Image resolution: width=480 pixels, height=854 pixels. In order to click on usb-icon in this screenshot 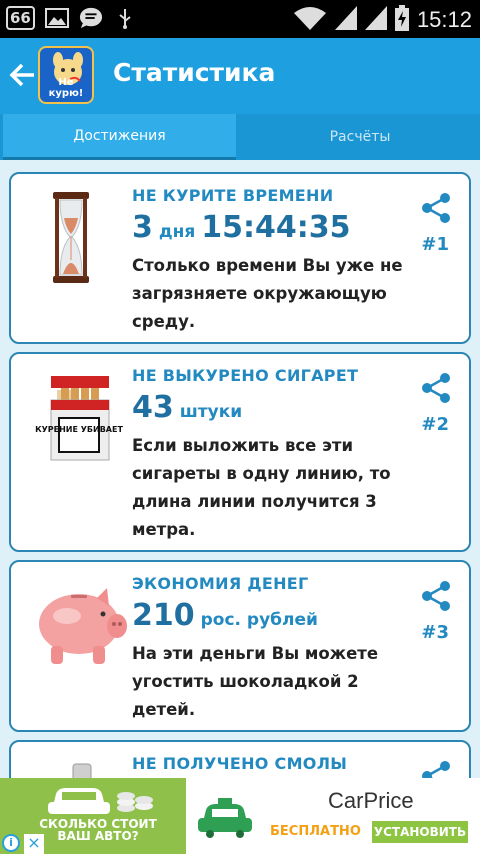, I will do `click(125, 18)`.